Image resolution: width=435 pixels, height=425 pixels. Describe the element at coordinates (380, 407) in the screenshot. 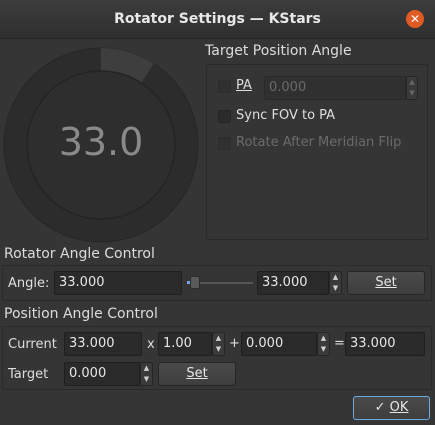

I see `check-icon: ✓` at that location.